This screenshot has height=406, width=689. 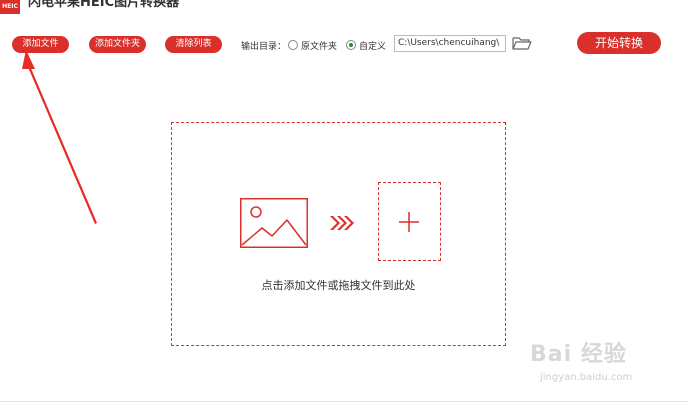 I want to click on app-logo: HEIC, so click(x=10, y=7).